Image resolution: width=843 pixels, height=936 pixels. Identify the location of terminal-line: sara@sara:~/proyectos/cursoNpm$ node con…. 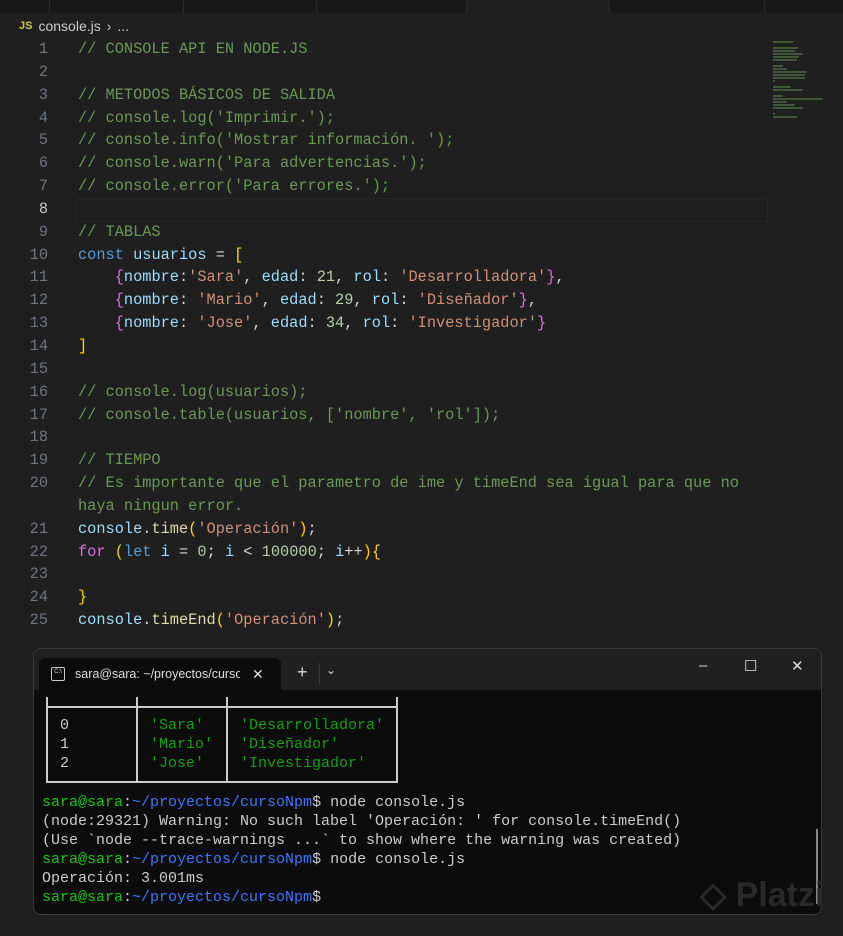
(361, 859).